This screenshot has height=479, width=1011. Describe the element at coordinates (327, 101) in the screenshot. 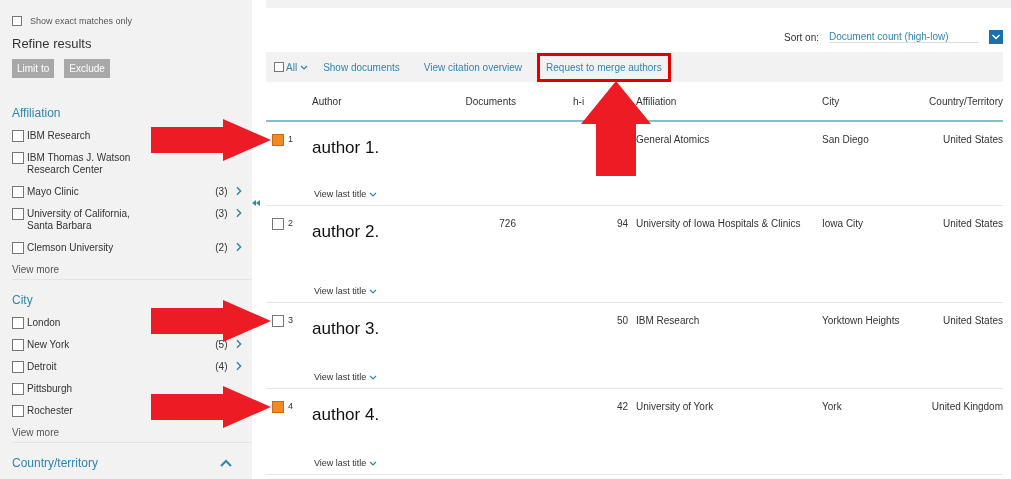

I see `column-header: Author` at that location.